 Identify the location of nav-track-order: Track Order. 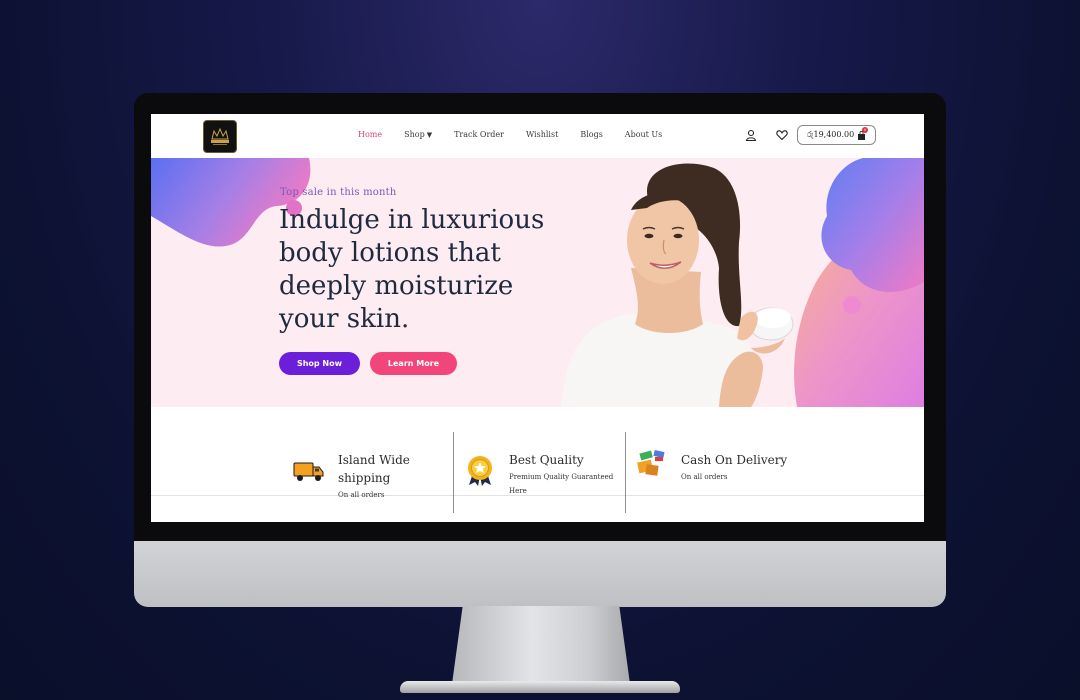
(479, 134).